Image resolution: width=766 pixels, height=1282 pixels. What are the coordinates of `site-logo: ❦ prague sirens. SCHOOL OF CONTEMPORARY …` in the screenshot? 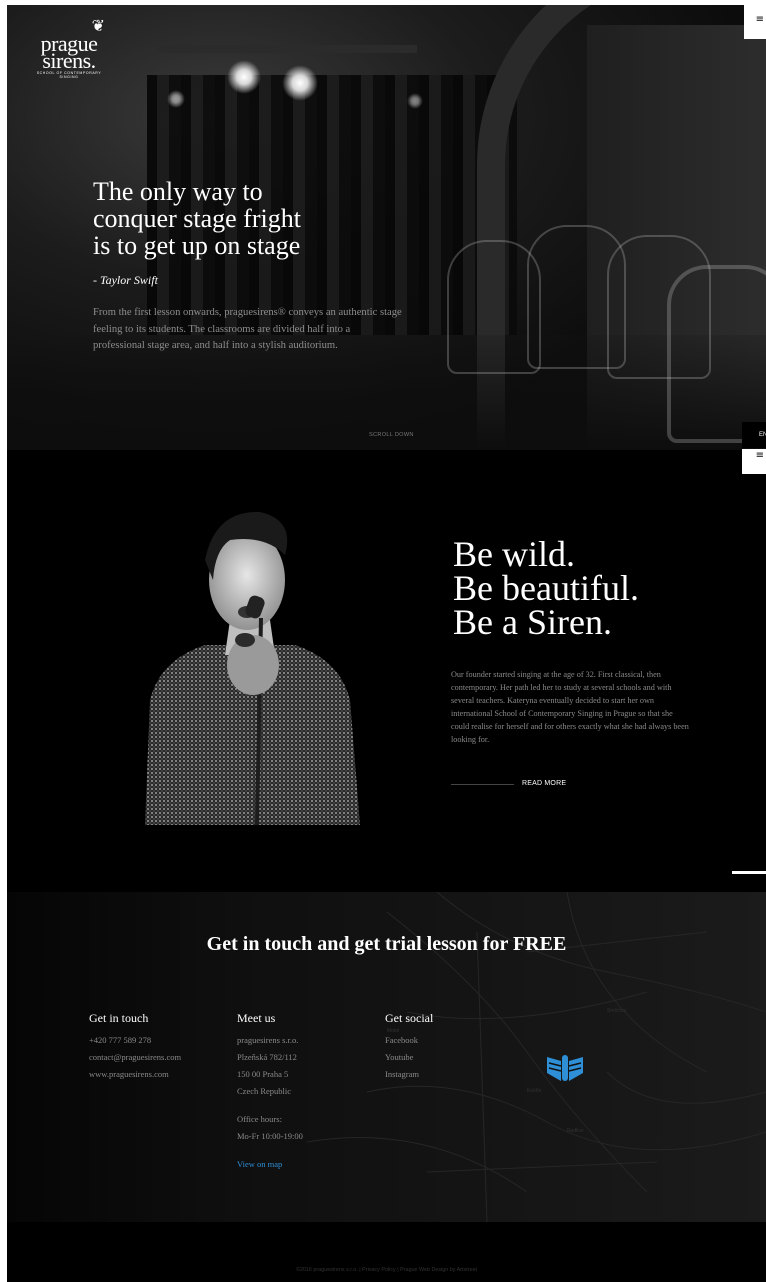 It's located at (69, 49).